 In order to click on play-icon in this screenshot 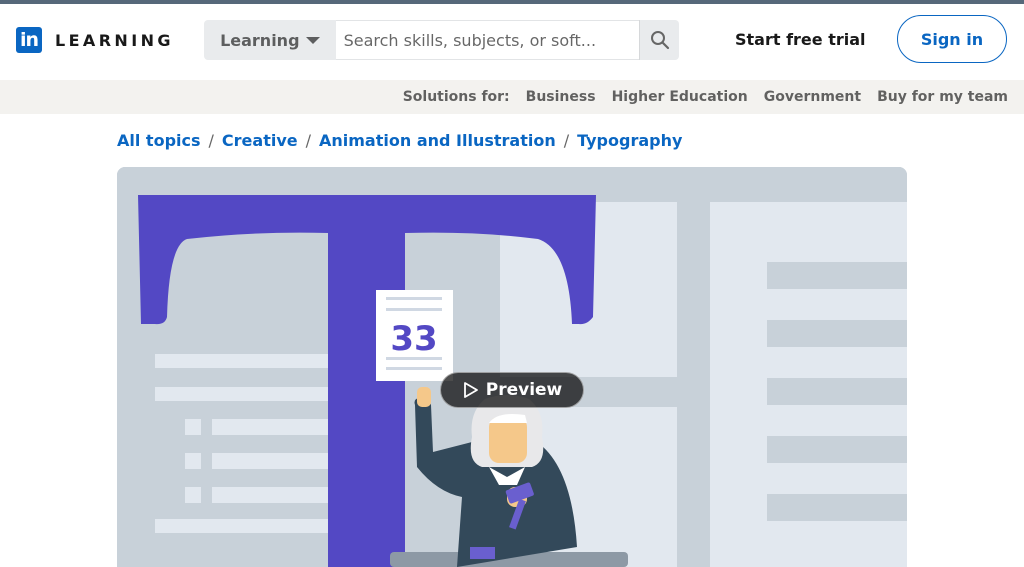, I will do `click(470, 390)`.